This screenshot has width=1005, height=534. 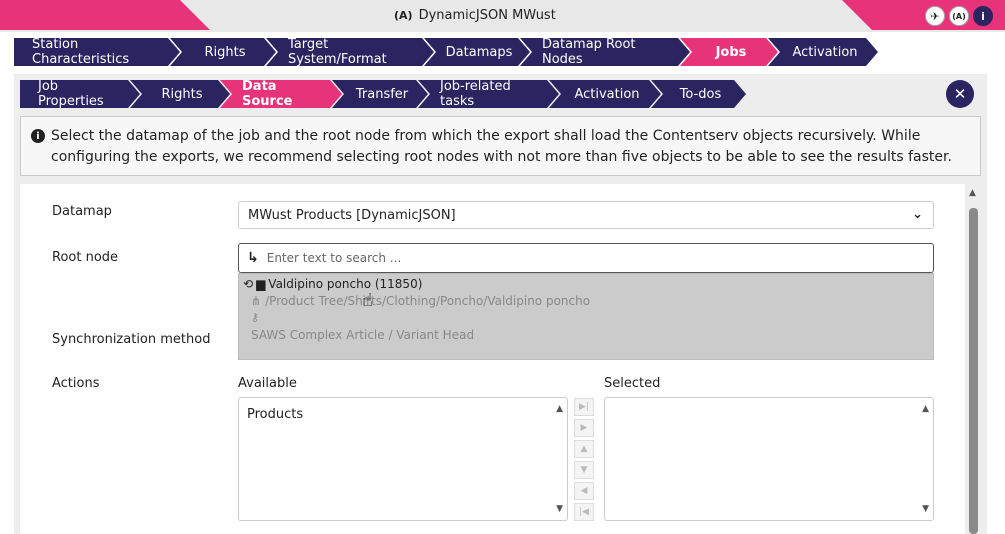 I want to click on airplane-button: ✈, so click(x=935, y=16).